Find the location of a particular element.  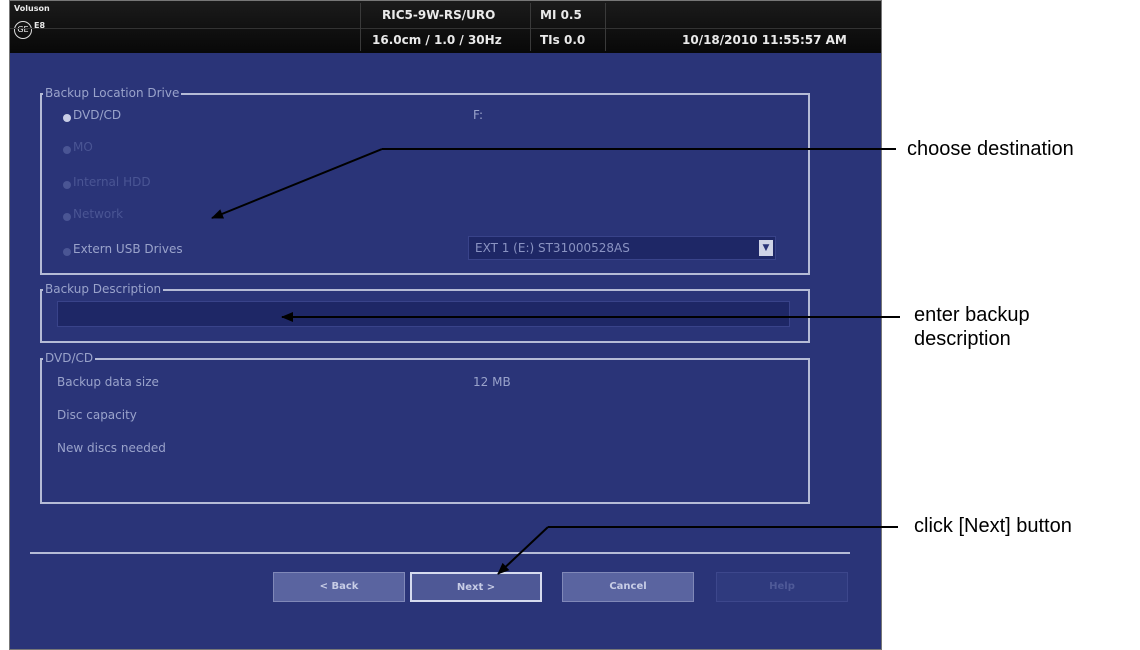

radio-dvd-cd is located at coordinates (67, 118).